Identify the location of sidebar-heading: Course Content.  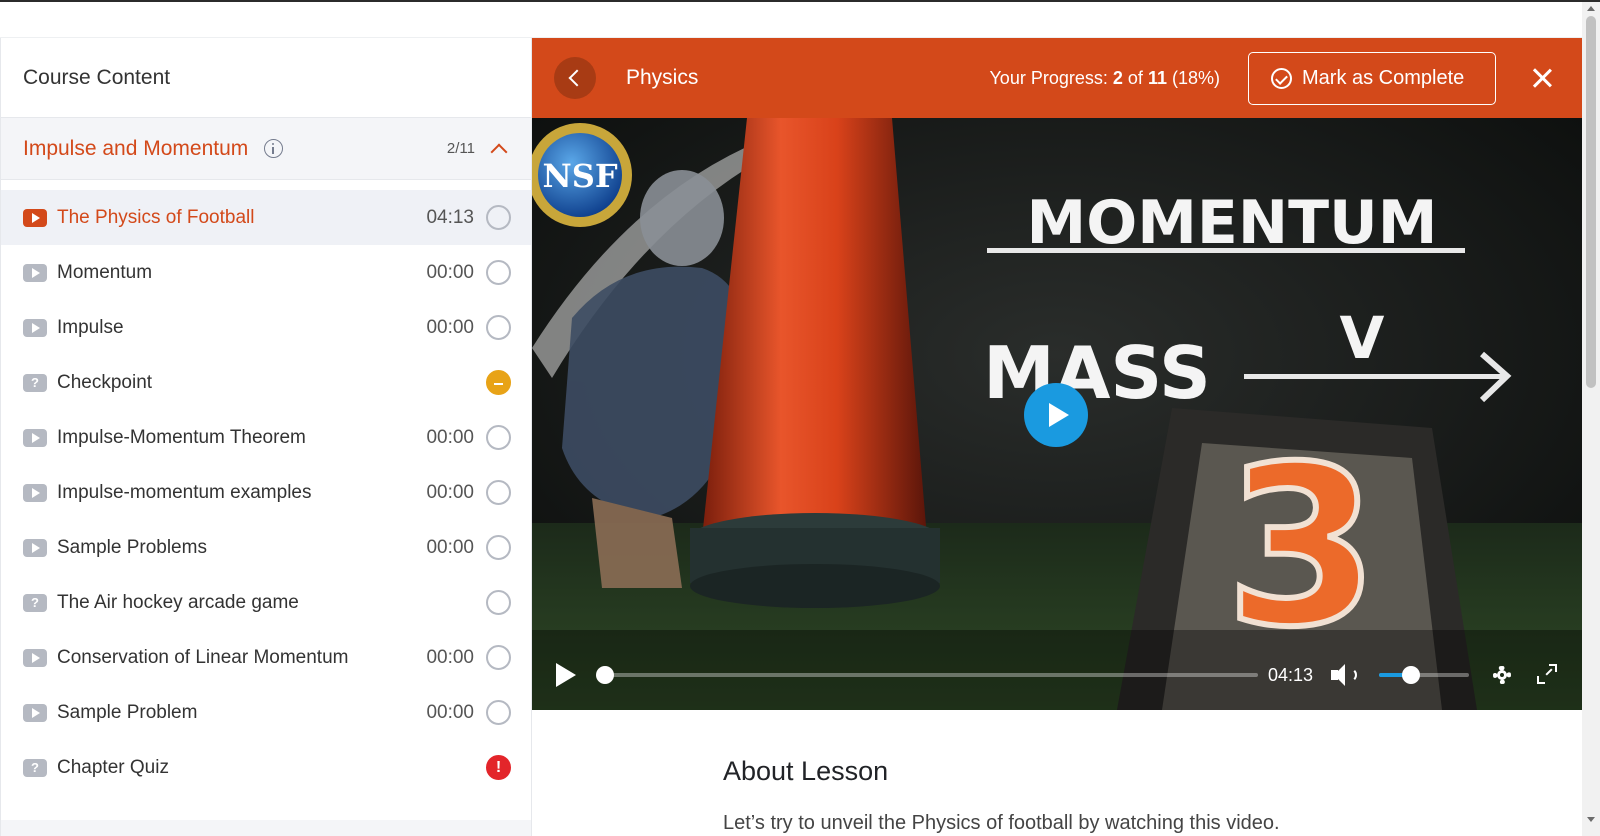
(97, 77).